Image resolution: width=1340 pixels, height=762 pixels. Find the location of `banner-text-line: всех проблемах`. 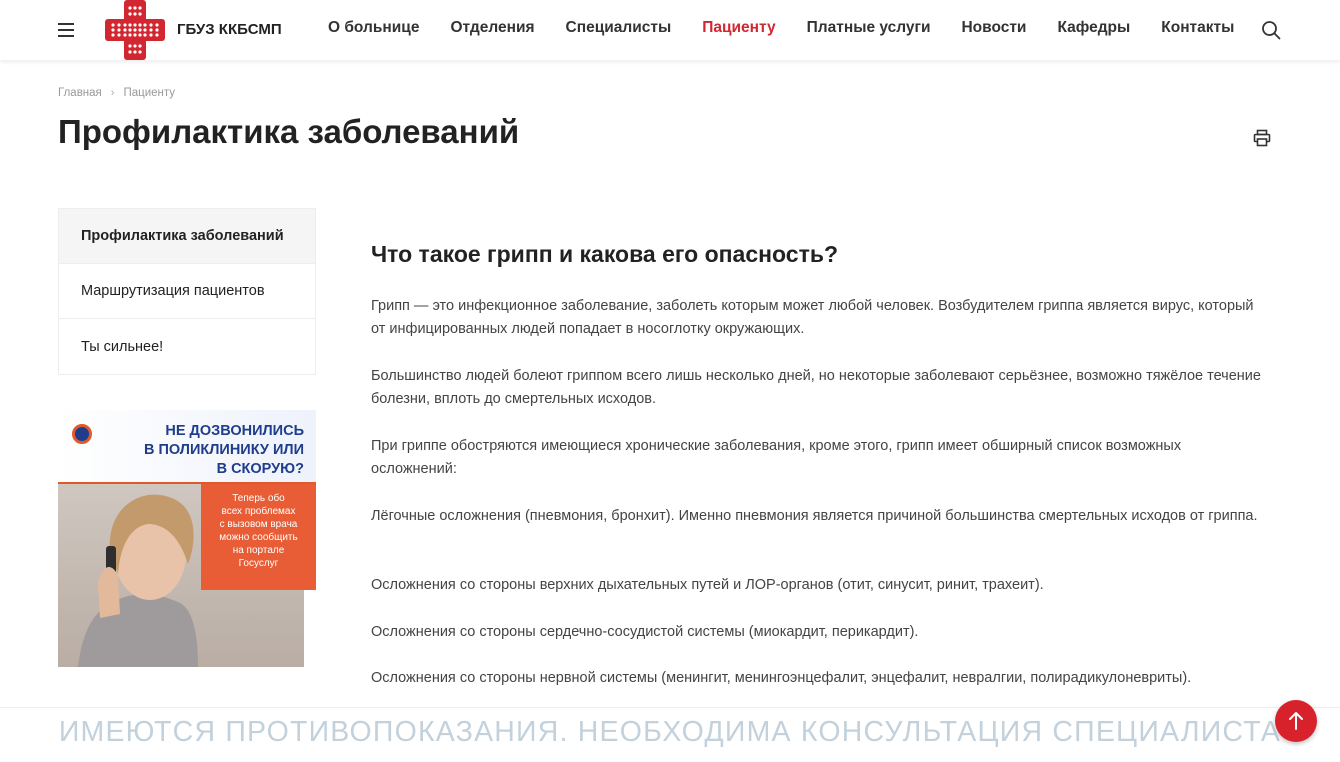

banner-text-line: всех проблемах is located at coordinates (258, 511).